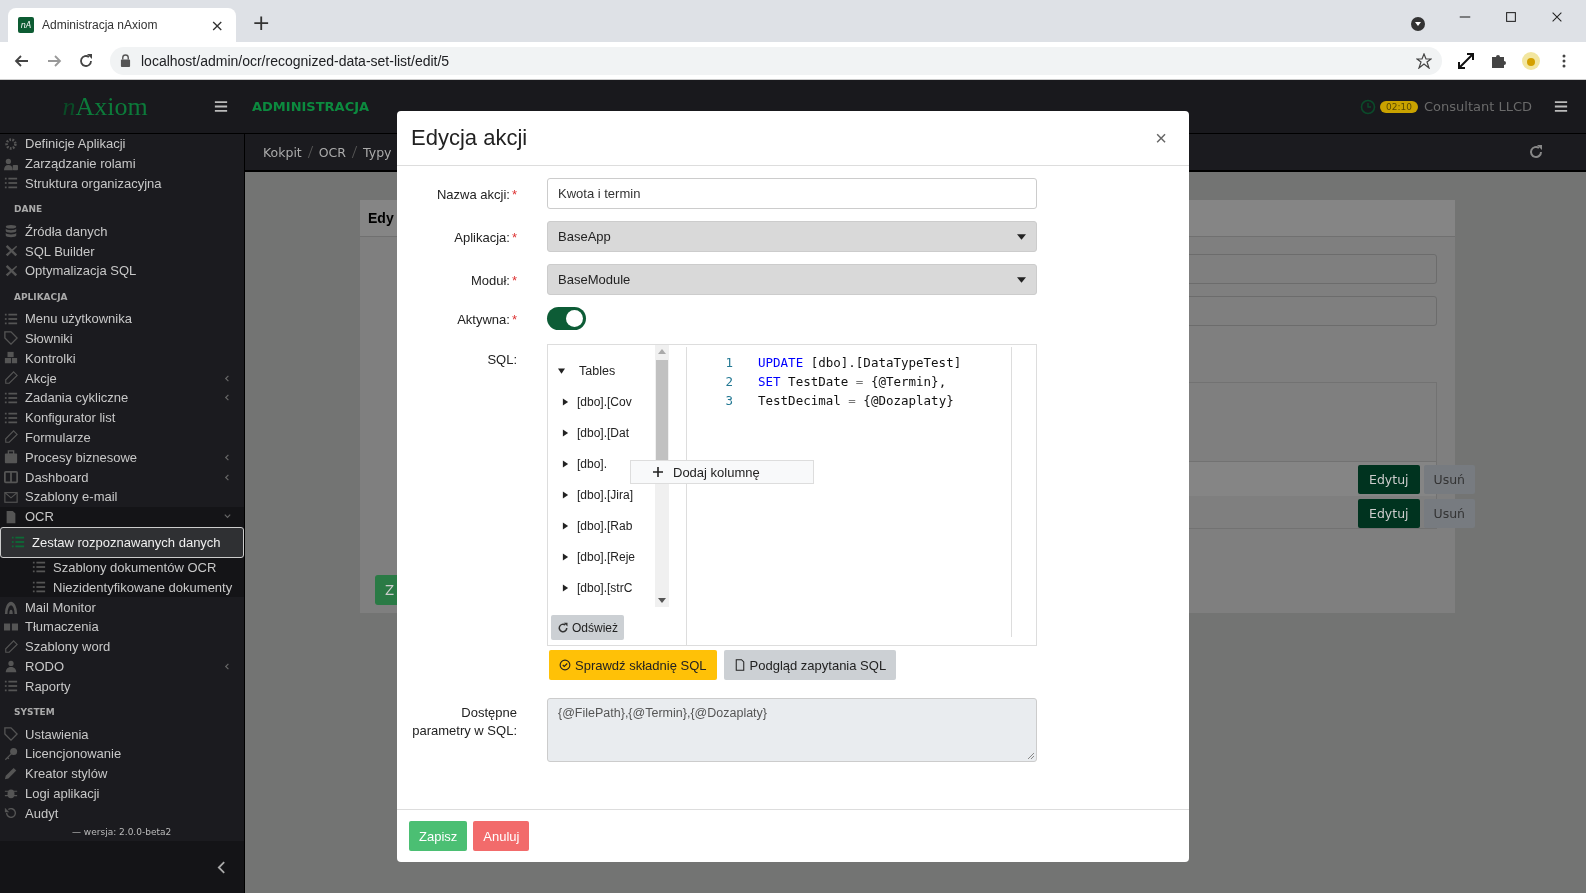 This screenshot has height=893, width=1586. What do you see at coordinates (122, 338) in the screenshot?
I see `sidebar-item: Słowniki` at bounding box center [122, 338].